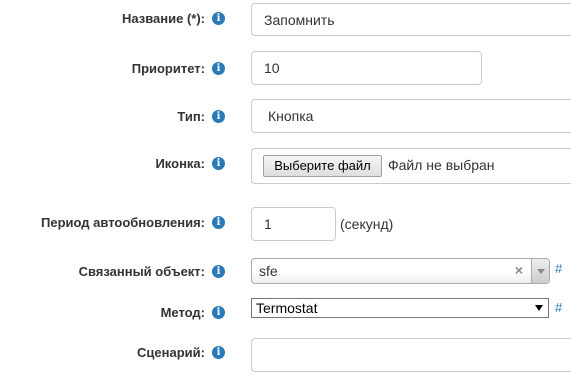 This screenshot has height=375, width=571. What do you see at coordinates (400, 271) in the screenshot?
I see `linked-object-select: sfe ×` at bounding box center [400, 271].